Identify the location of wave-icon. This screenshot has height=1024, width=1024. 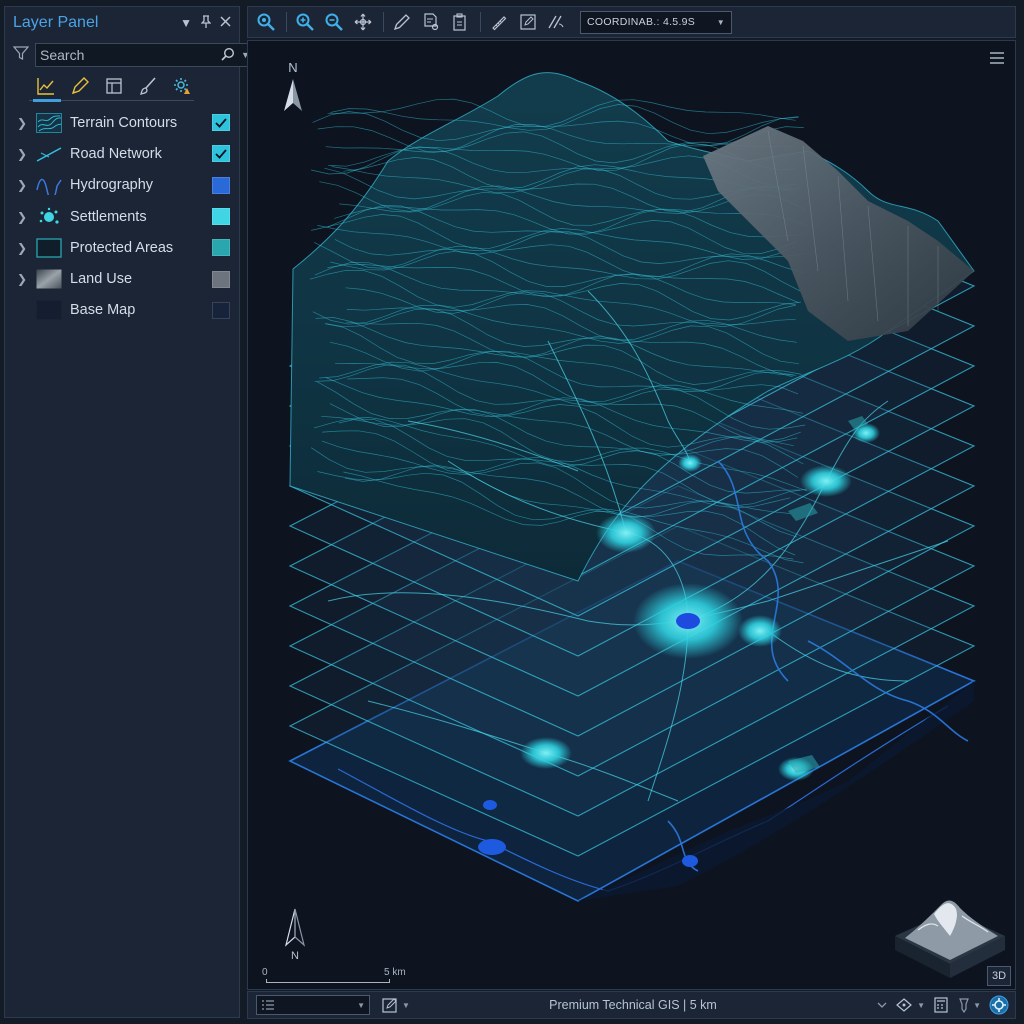
(49, 185).